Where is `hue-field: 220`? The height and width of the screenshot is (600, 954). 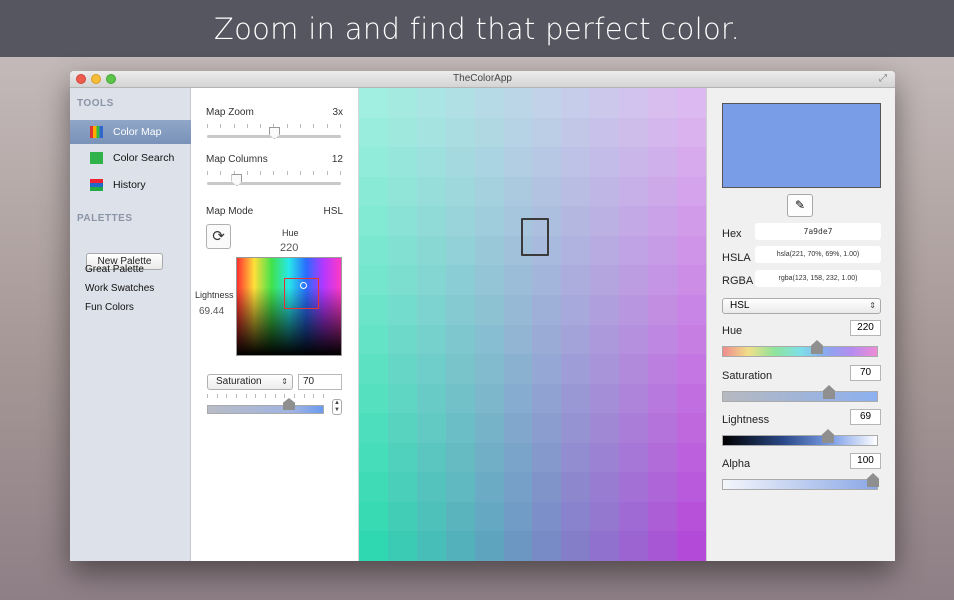
hue-field: 220 is located at coordinates (865, 328).